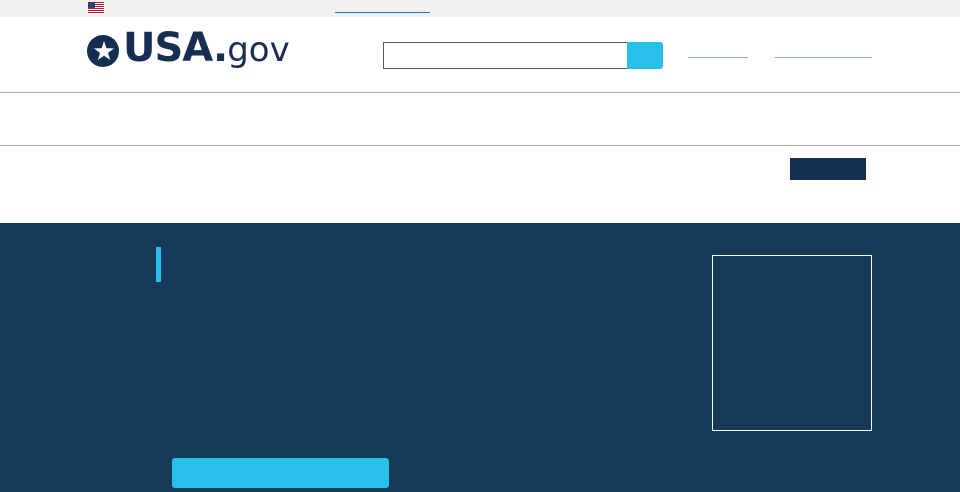 The width and height of the screenshot is (960, 492). I want to click on main-navigation, so click(480, 119).